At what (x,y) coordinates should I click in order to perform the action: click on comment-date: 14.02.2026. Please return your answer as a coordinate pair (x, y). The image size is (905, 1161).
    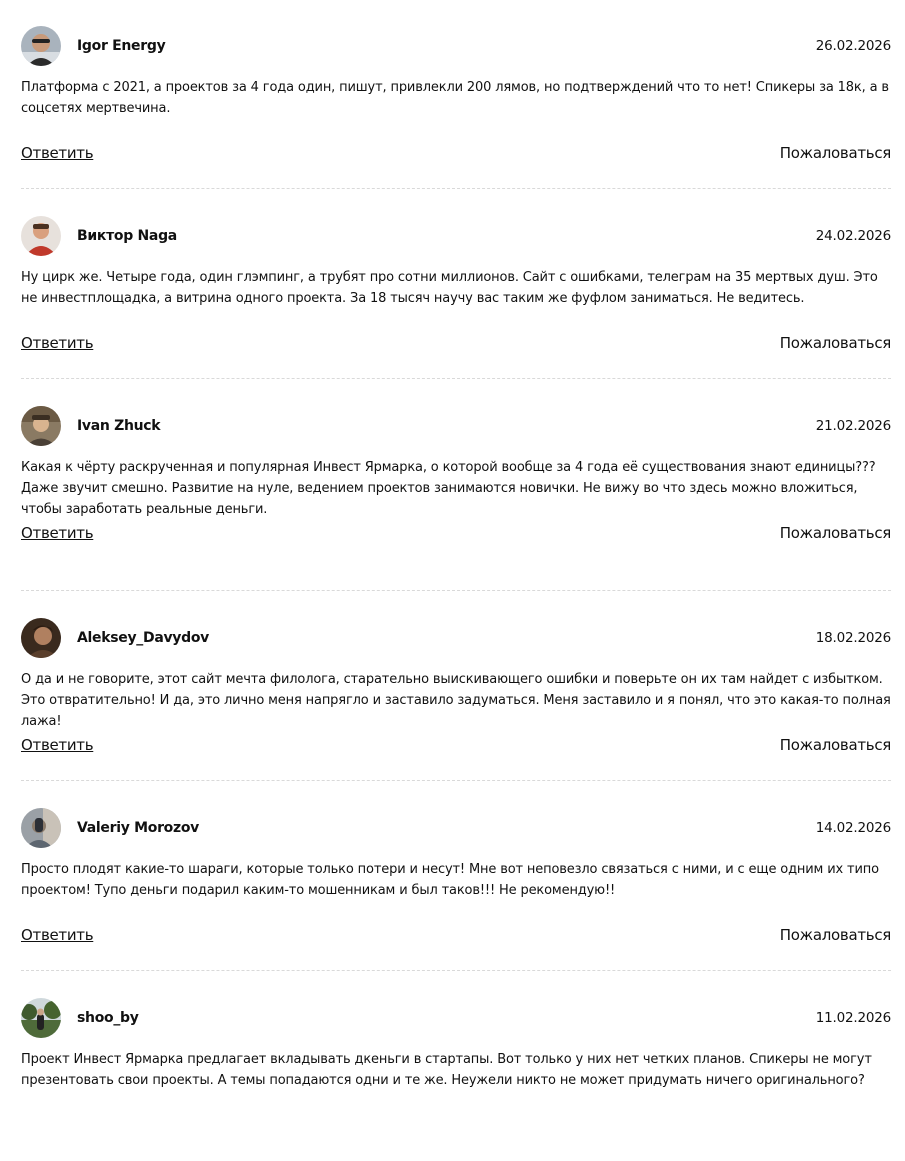
    Looking at the image, I should click on (853, 828).